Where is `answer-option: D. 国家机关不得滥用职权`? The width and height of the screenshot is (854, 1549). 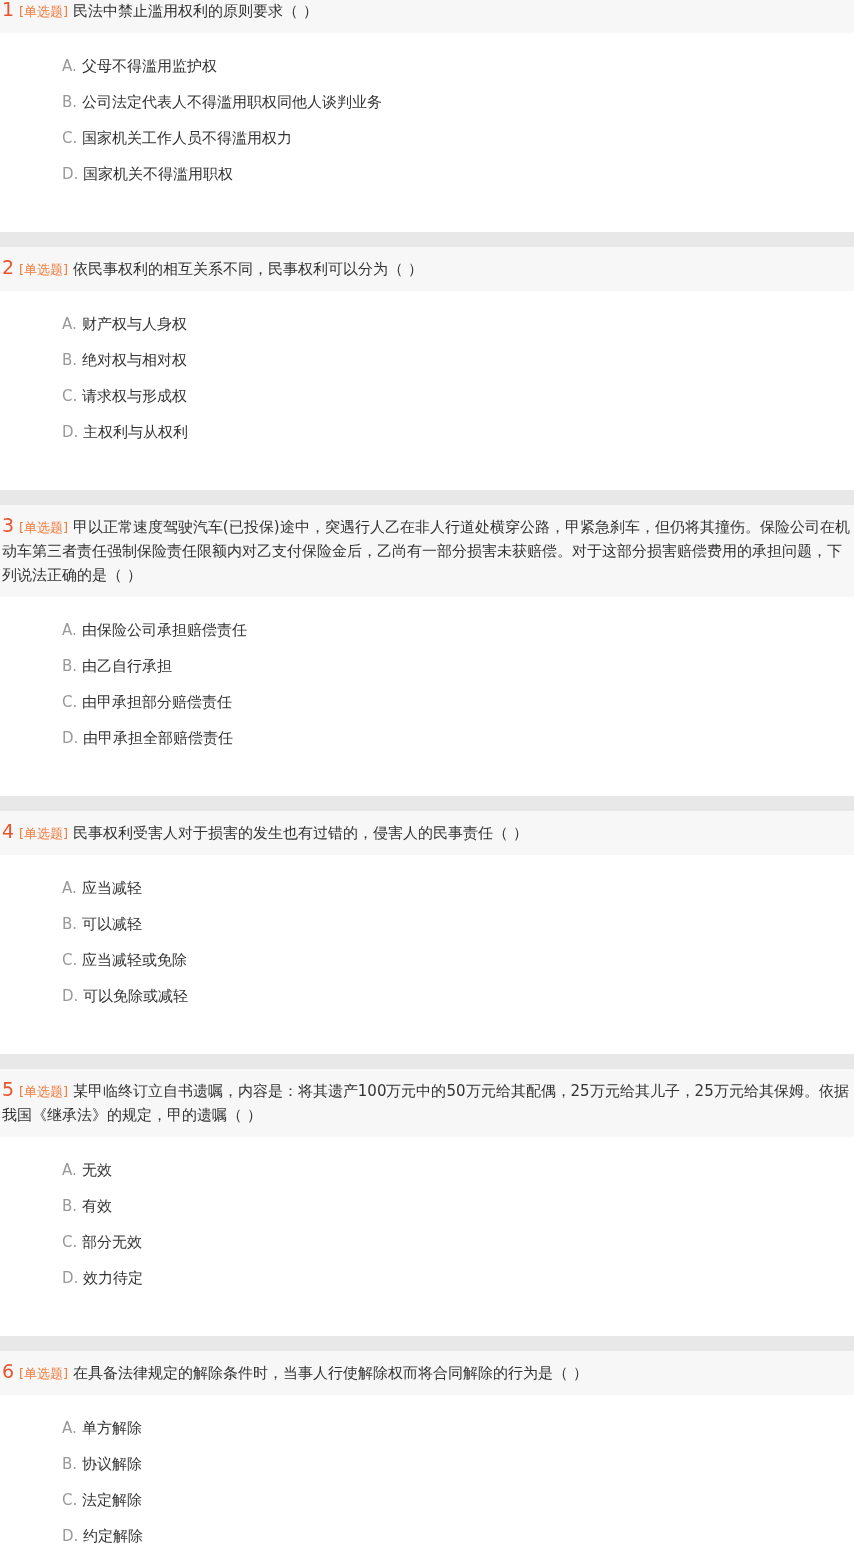
answer-option: D. 国家机关不得滥用职权 is located at coordinates (148, 174).